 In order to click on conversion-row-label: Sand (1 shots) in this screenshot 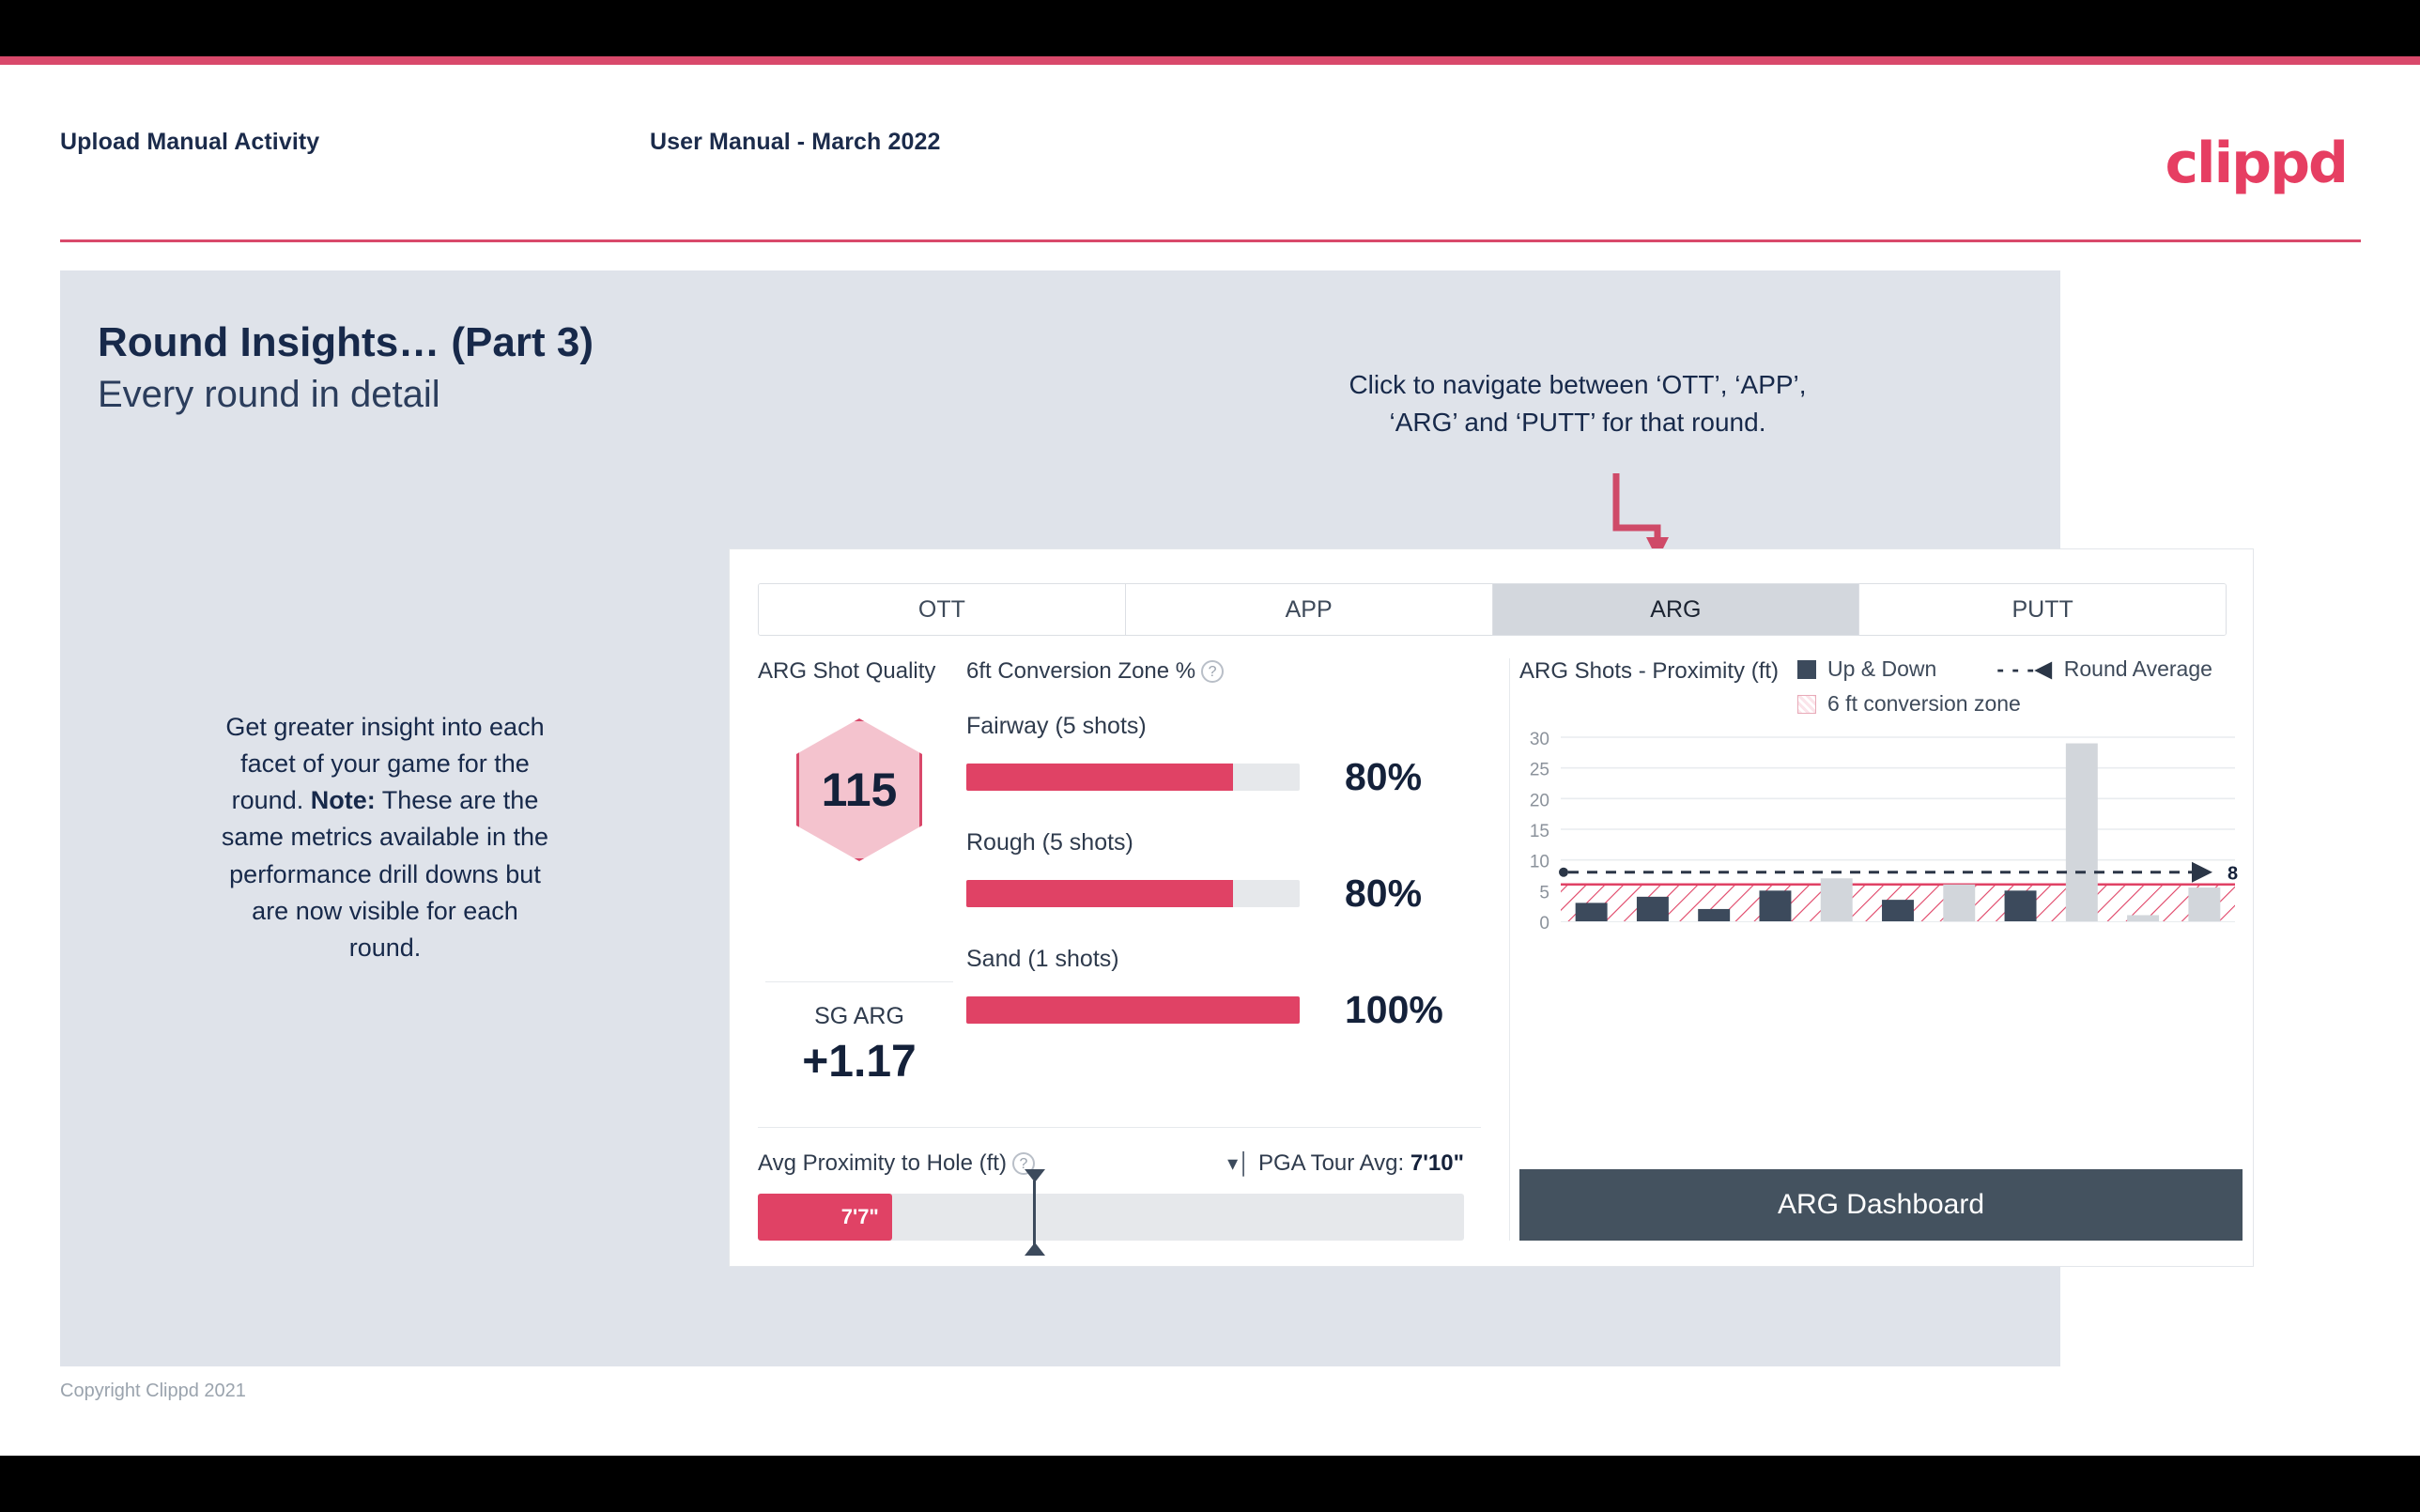, I will do `click(1042, 959)`.